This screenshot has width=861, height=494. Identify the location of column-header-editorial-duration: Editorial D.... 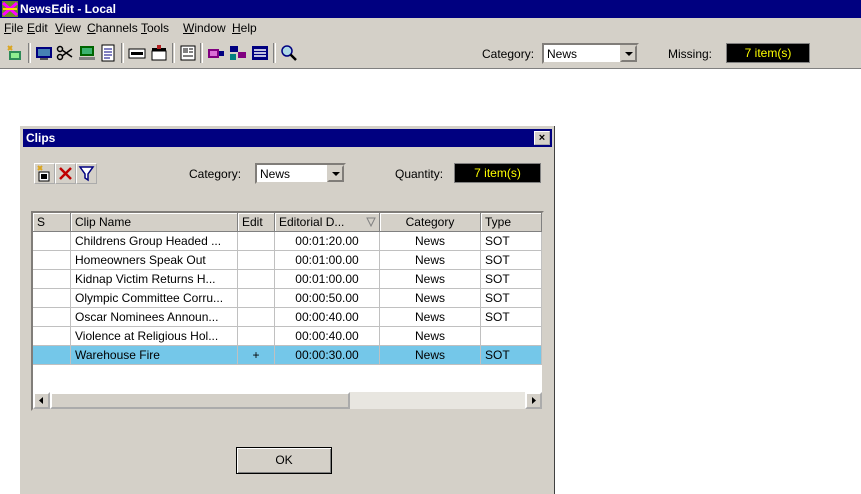
(327, 222).